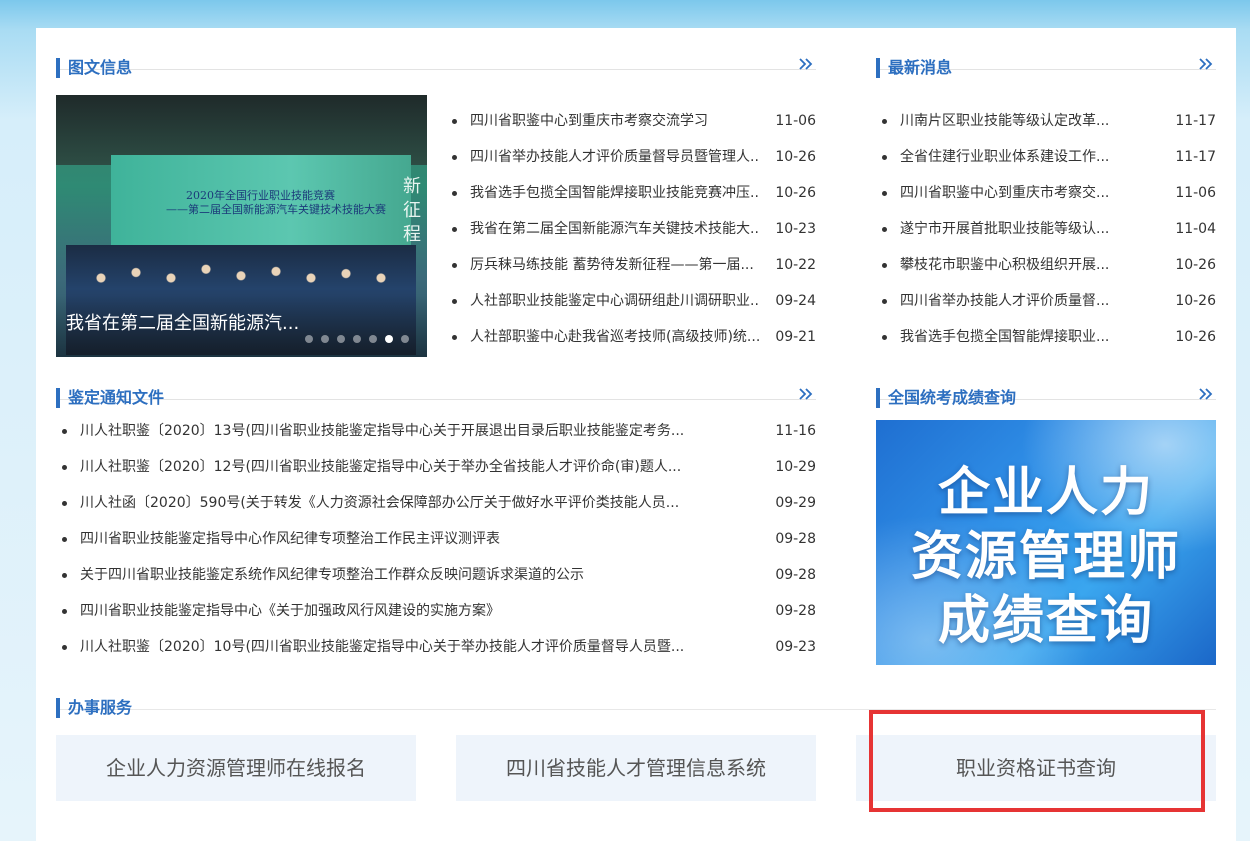 This screenshot has width=1250, height=841. I want to click on list-item: 攀枝花市职鉴中心积极组织开展... 10-26, so click(1049, 265).